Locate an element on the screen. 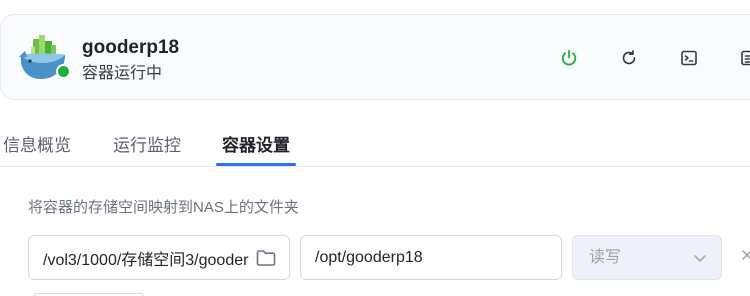  restart-icon is located at coordinates (629, 57).